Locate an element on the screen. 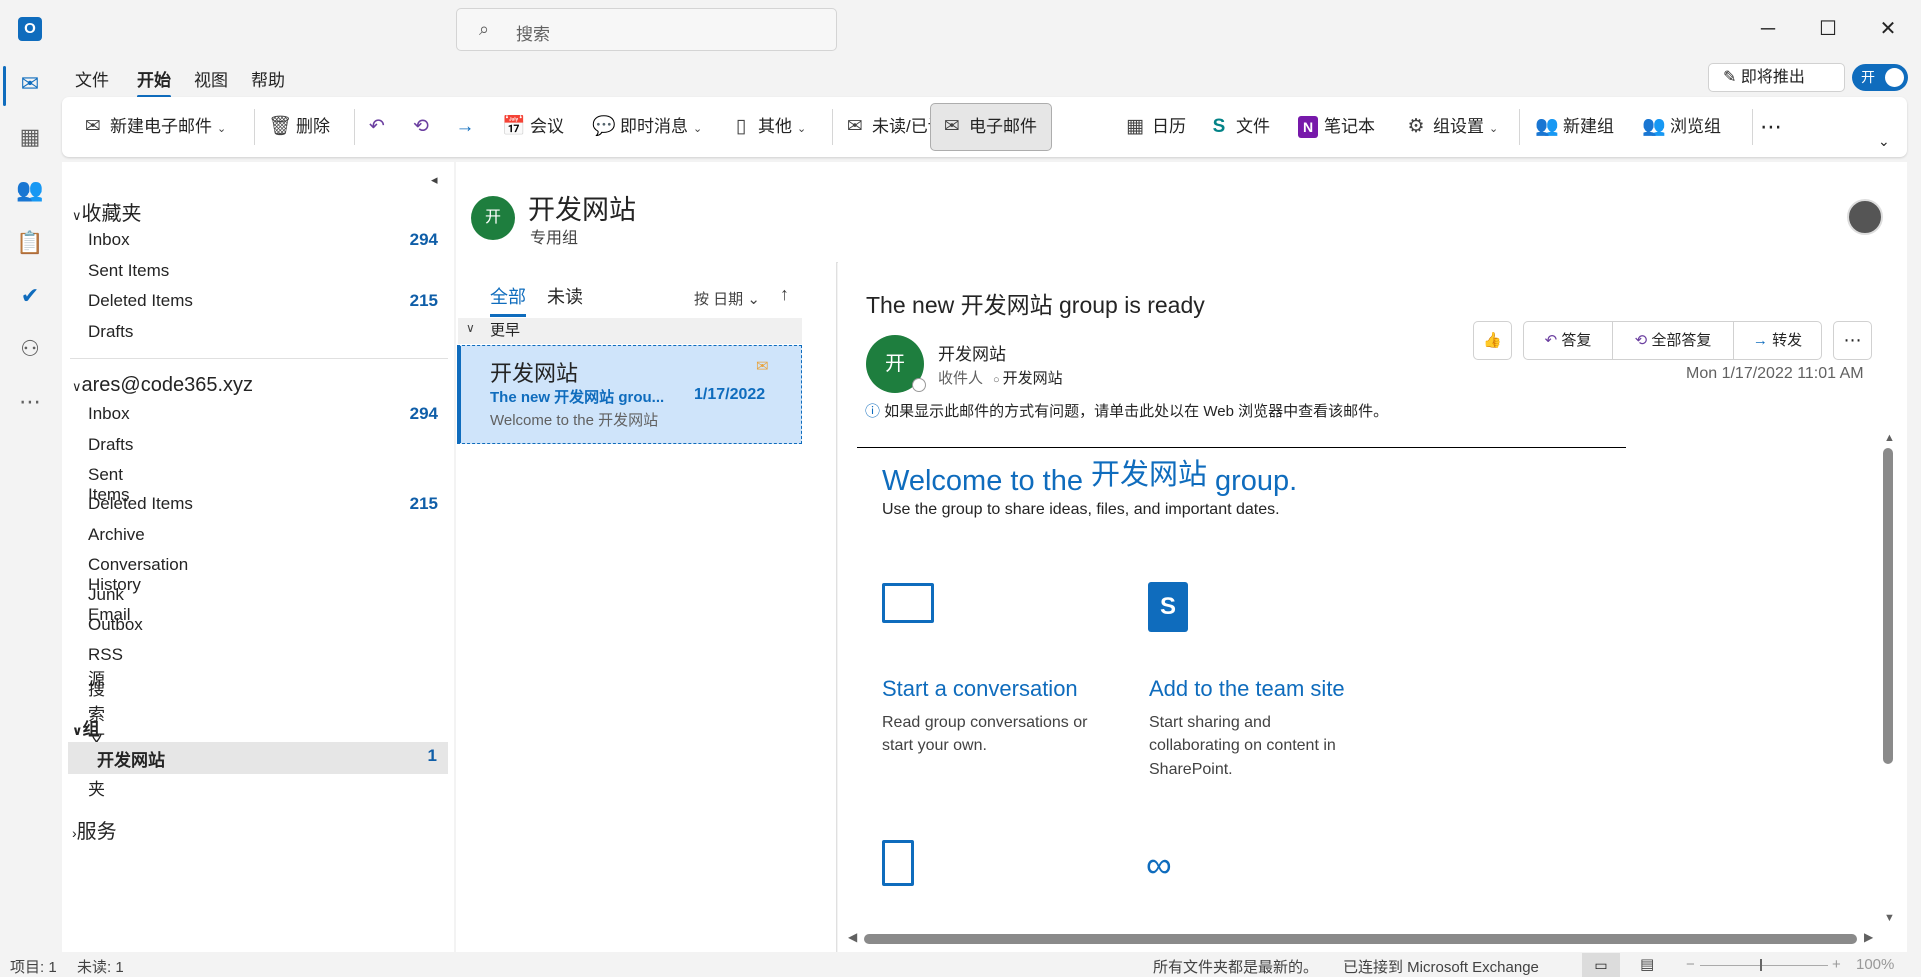 The width and height of the screenshot is (1921, 977). menu-tab-home: 开始 is located at coordinates (154, 82).